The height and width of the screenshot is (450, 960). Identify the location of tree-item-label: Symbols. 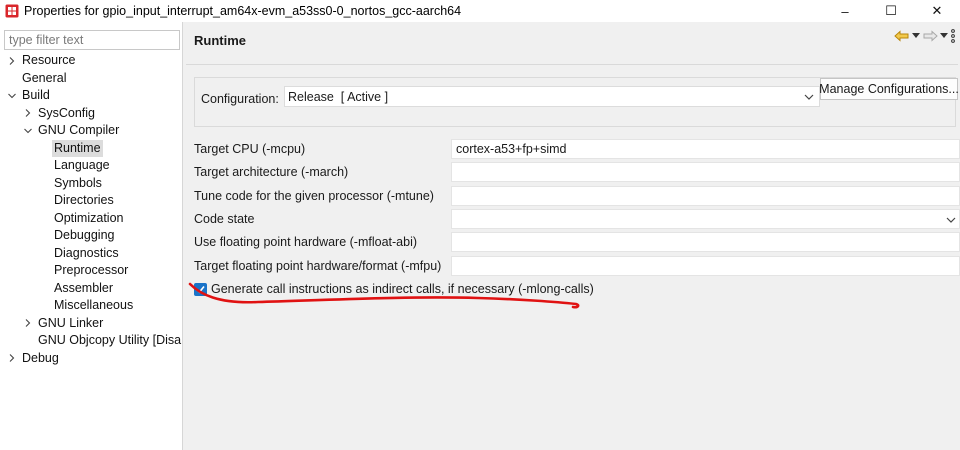
(78, 182).